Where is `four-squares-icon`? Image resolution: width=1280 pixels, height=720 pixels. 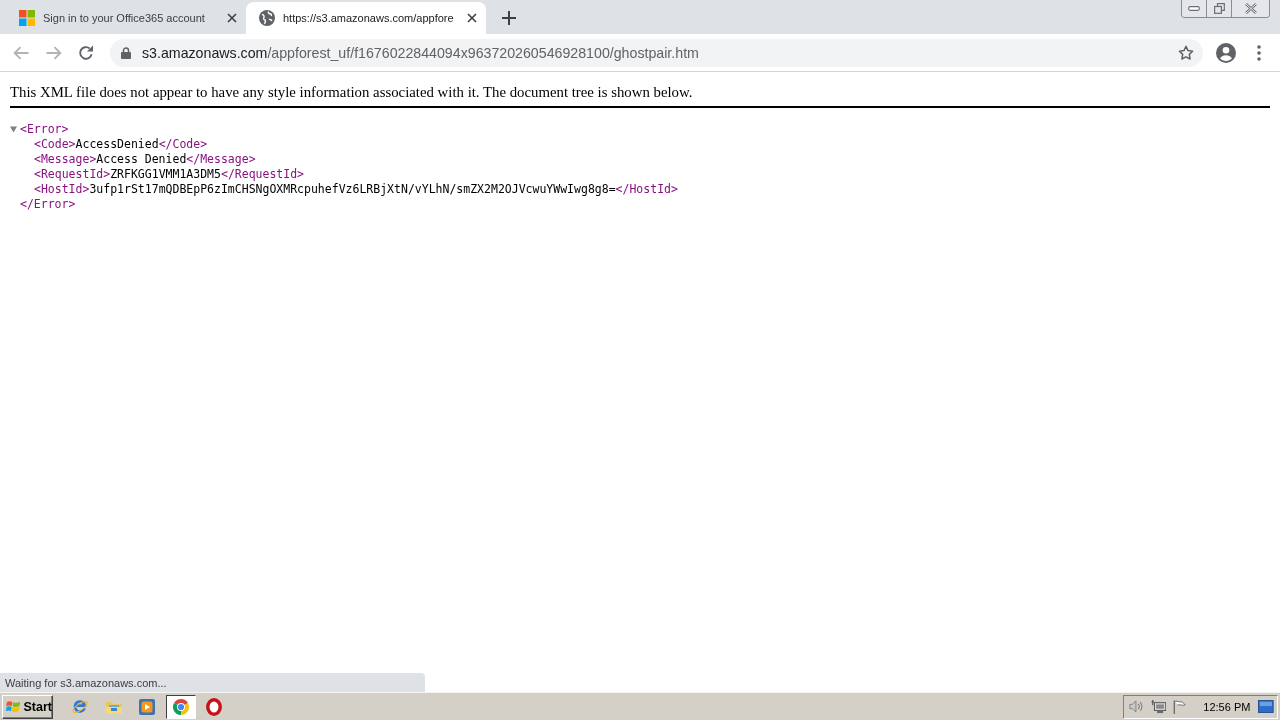 four-squares-icon is located at coordinates (27, 18).